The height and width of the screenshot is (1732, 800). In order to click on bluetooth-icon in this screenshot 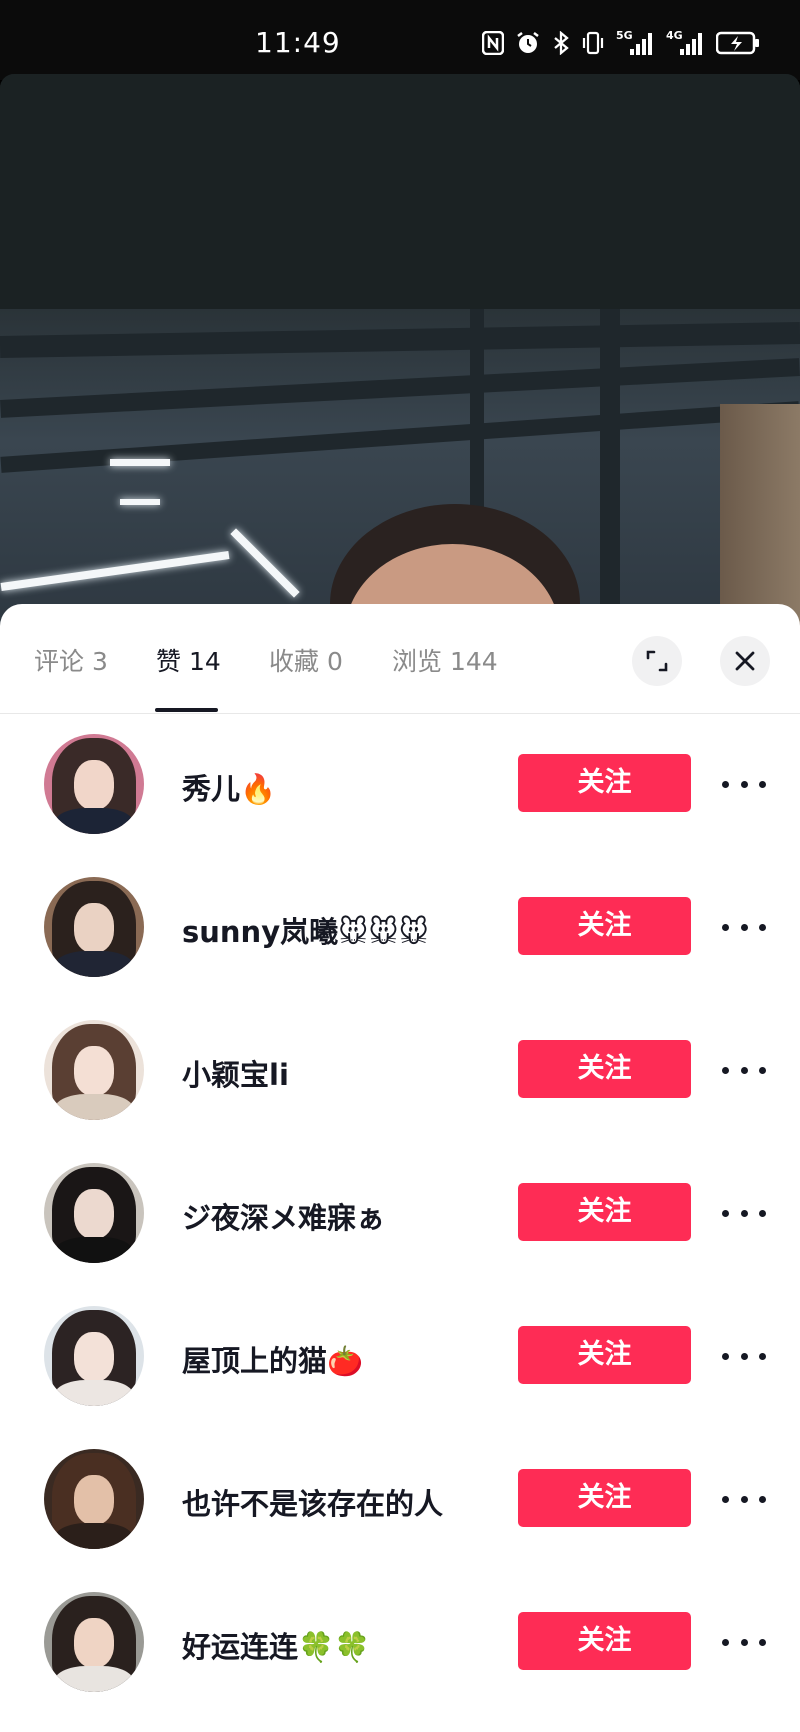, I will do `click(561, 44)`.